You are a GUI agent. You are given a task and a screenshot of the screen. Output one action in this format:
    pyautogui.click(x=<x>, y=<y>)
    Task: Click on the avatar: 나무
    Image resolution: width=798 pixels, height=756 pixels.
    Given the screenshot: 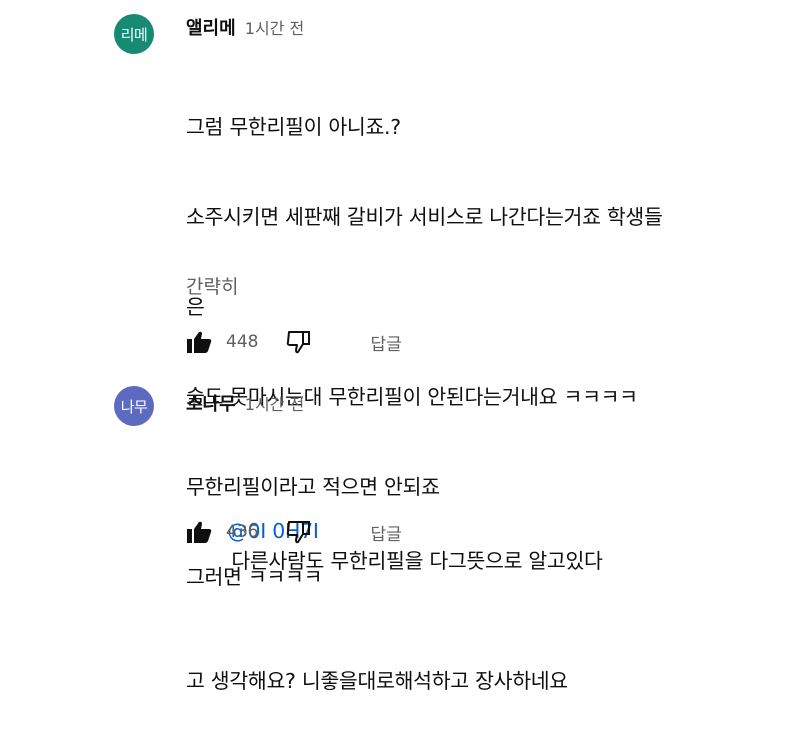 What is the action you would take?
    pyautogui.click(x=134, y=406)
    